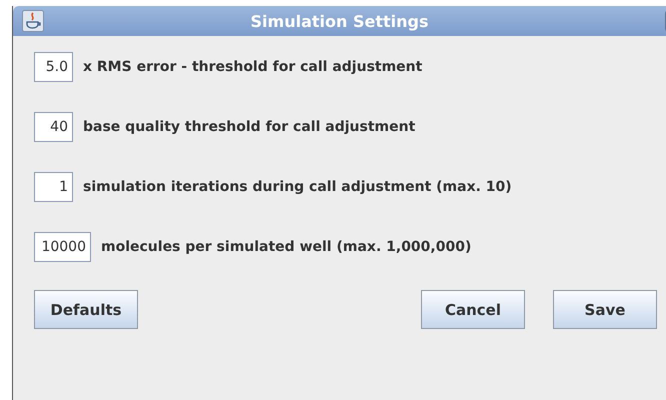 The height and width of the screenshot is (400, 666). Describe the element at coordinates (297, 187) in the screenshot. I see `setting-label: simulation iterations during call adjustment (max. 10)` at that location.